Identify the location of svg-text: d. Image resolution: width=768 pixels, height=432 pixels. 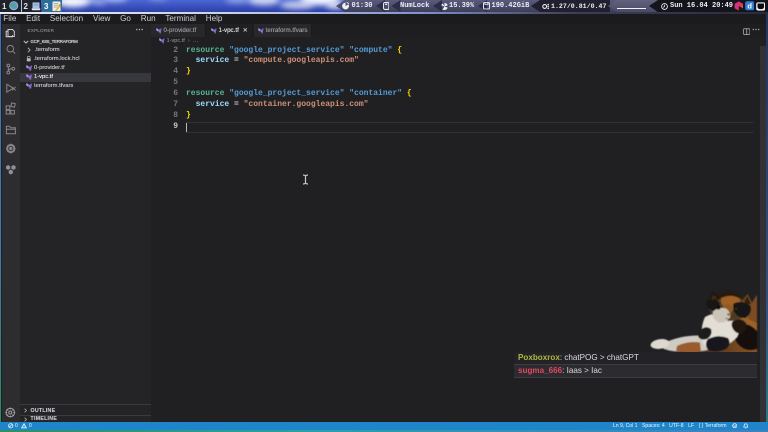
(749, 6).